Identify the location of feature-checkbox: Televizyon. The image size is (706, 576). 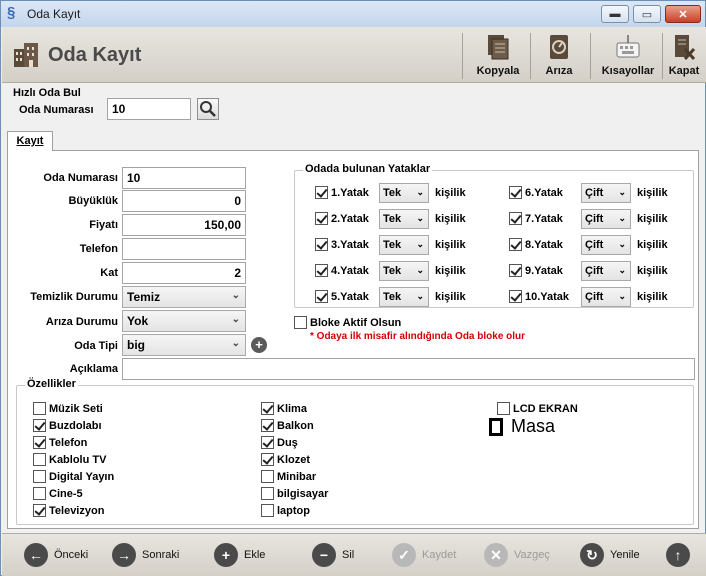
(68, 510).